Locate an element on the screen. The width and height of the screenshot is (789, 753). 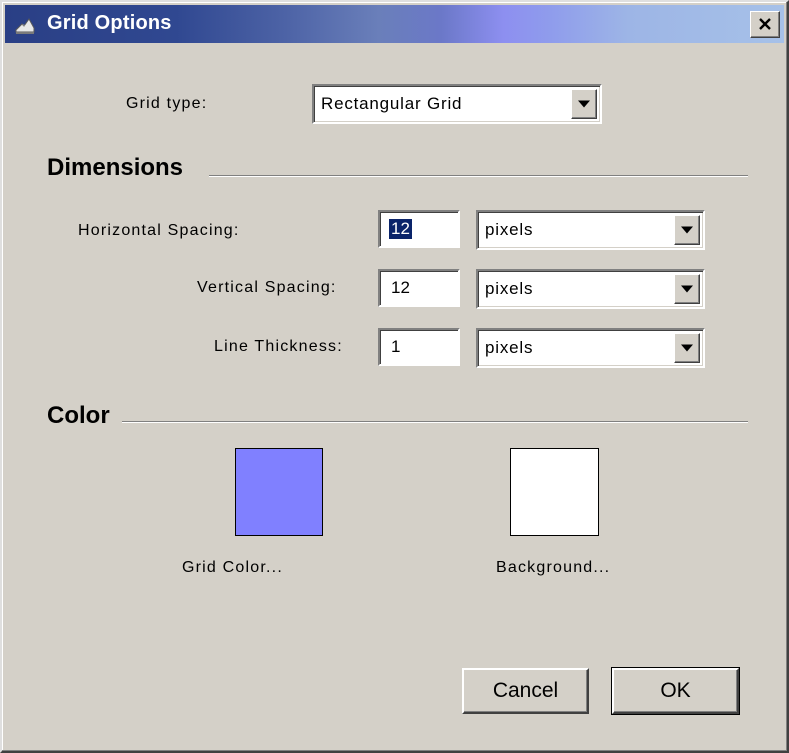
vertical-spacing-value: 12 is located at coordinates (400, 287).